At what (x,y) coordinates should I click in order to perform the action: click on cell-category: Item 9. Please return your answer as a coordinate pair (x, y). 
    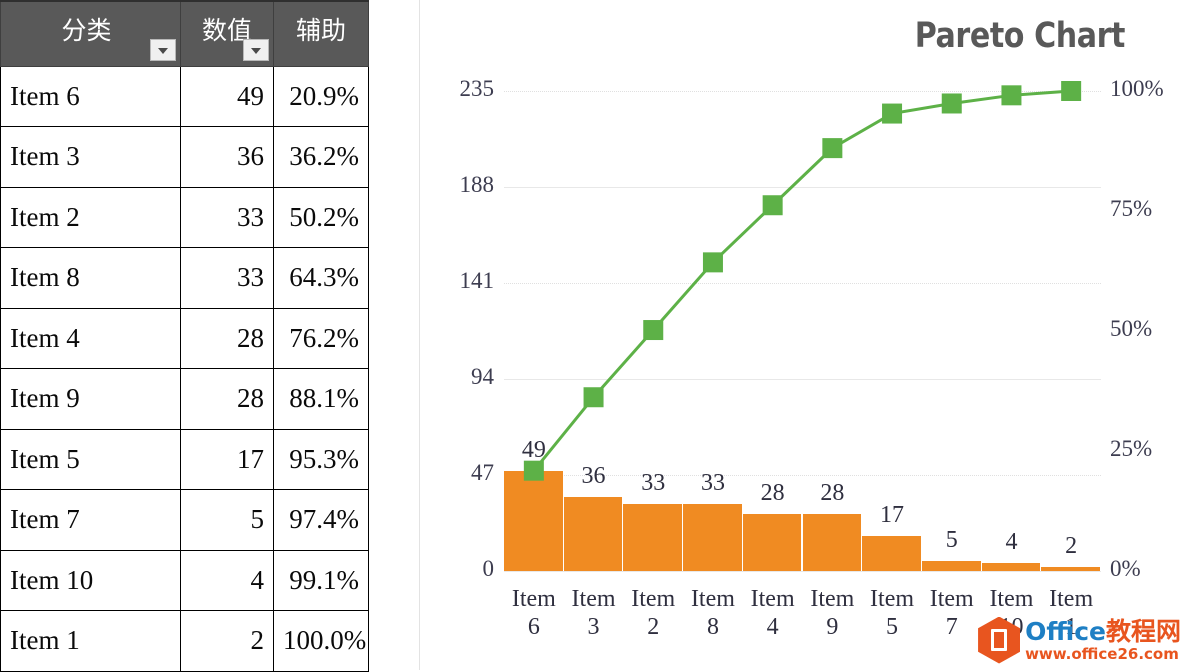
    Looking at the image, I should click on (90, 399).